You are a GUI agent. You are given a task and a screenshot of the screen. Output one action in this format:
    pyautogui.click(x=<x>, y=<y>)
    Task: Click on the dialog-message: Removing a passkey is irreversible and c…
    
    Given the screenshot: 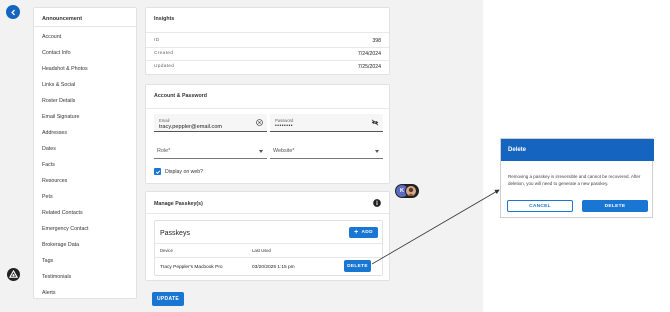 What is the action you would take?
    pyautogui.click(x=579, y=180)
    